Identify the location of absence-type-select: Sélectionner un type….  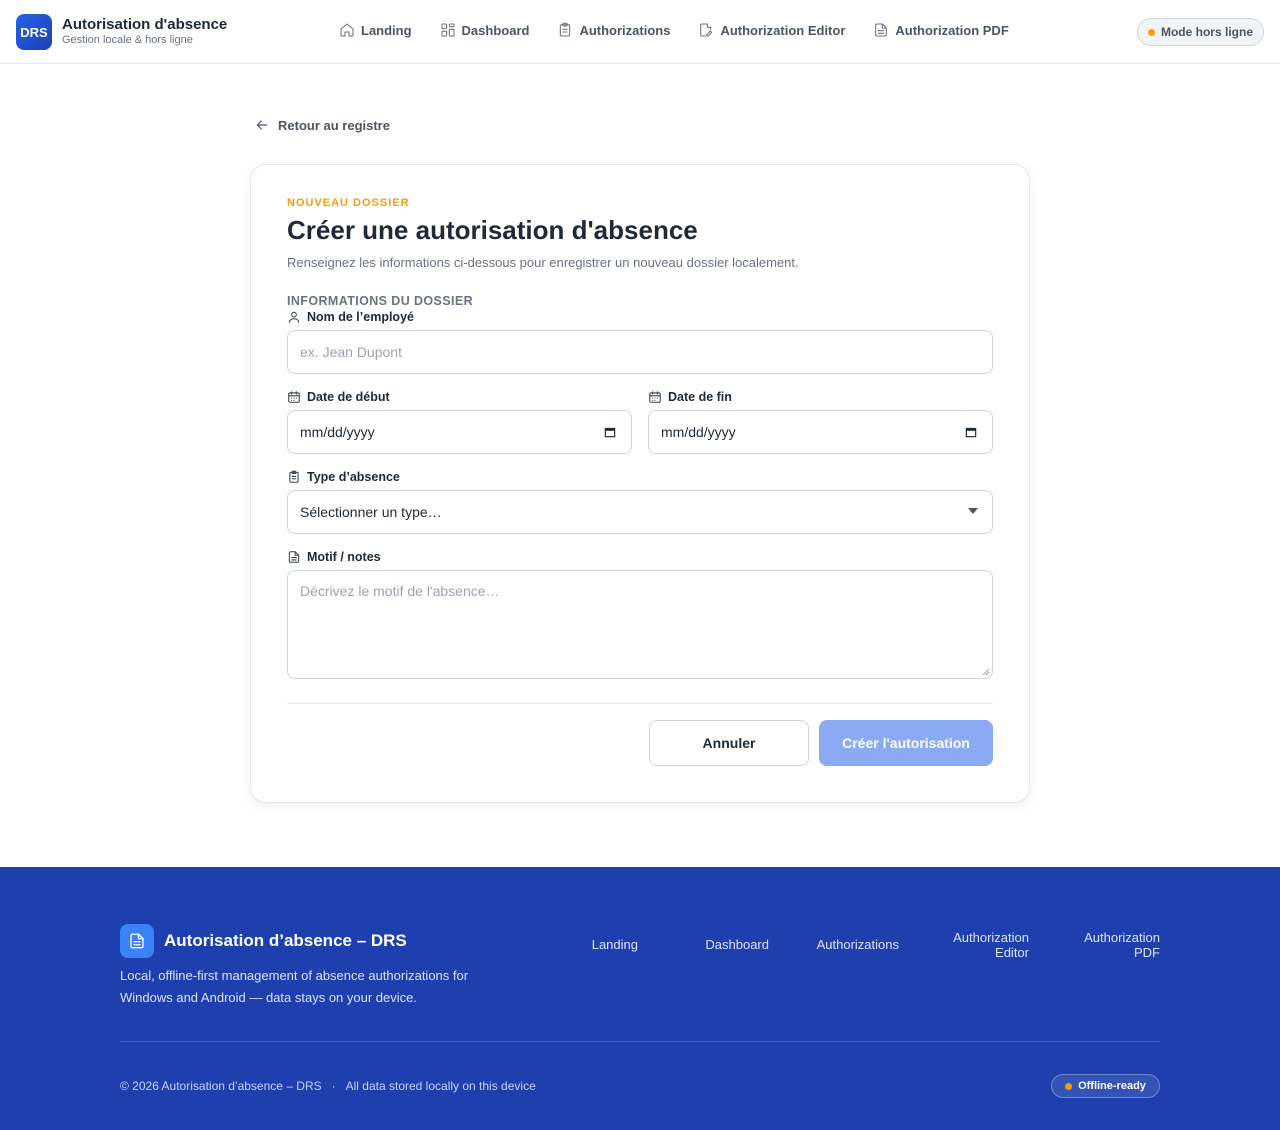
(640, 512).